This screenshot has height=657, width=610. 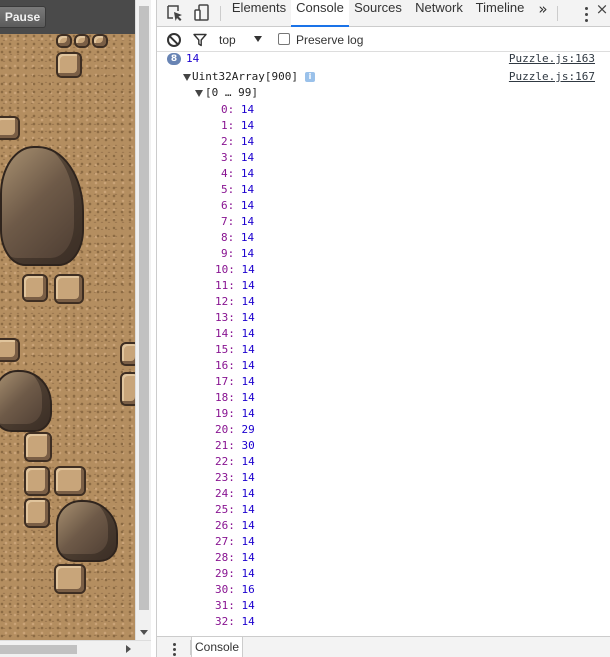 What do you see at coordinates (224, 141) in the screenshot?
I see `entry-key: 2` at bounding box center [224, 141].